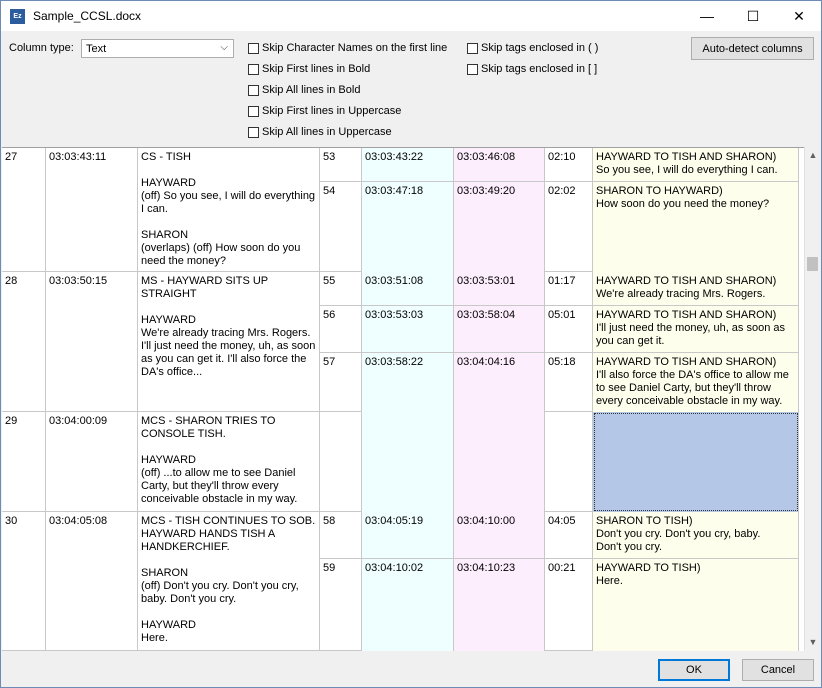  I want to click on subtitle-number-cell: 58, so click(341, 535).